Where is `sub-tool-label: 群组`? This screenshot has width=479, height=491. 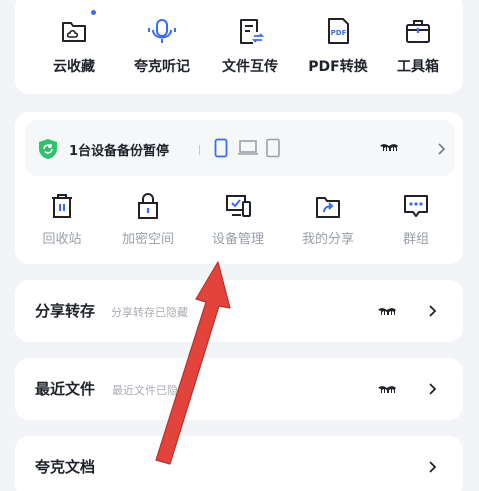 sub-tool-label: 群组 is located at coordinates (415, 239).